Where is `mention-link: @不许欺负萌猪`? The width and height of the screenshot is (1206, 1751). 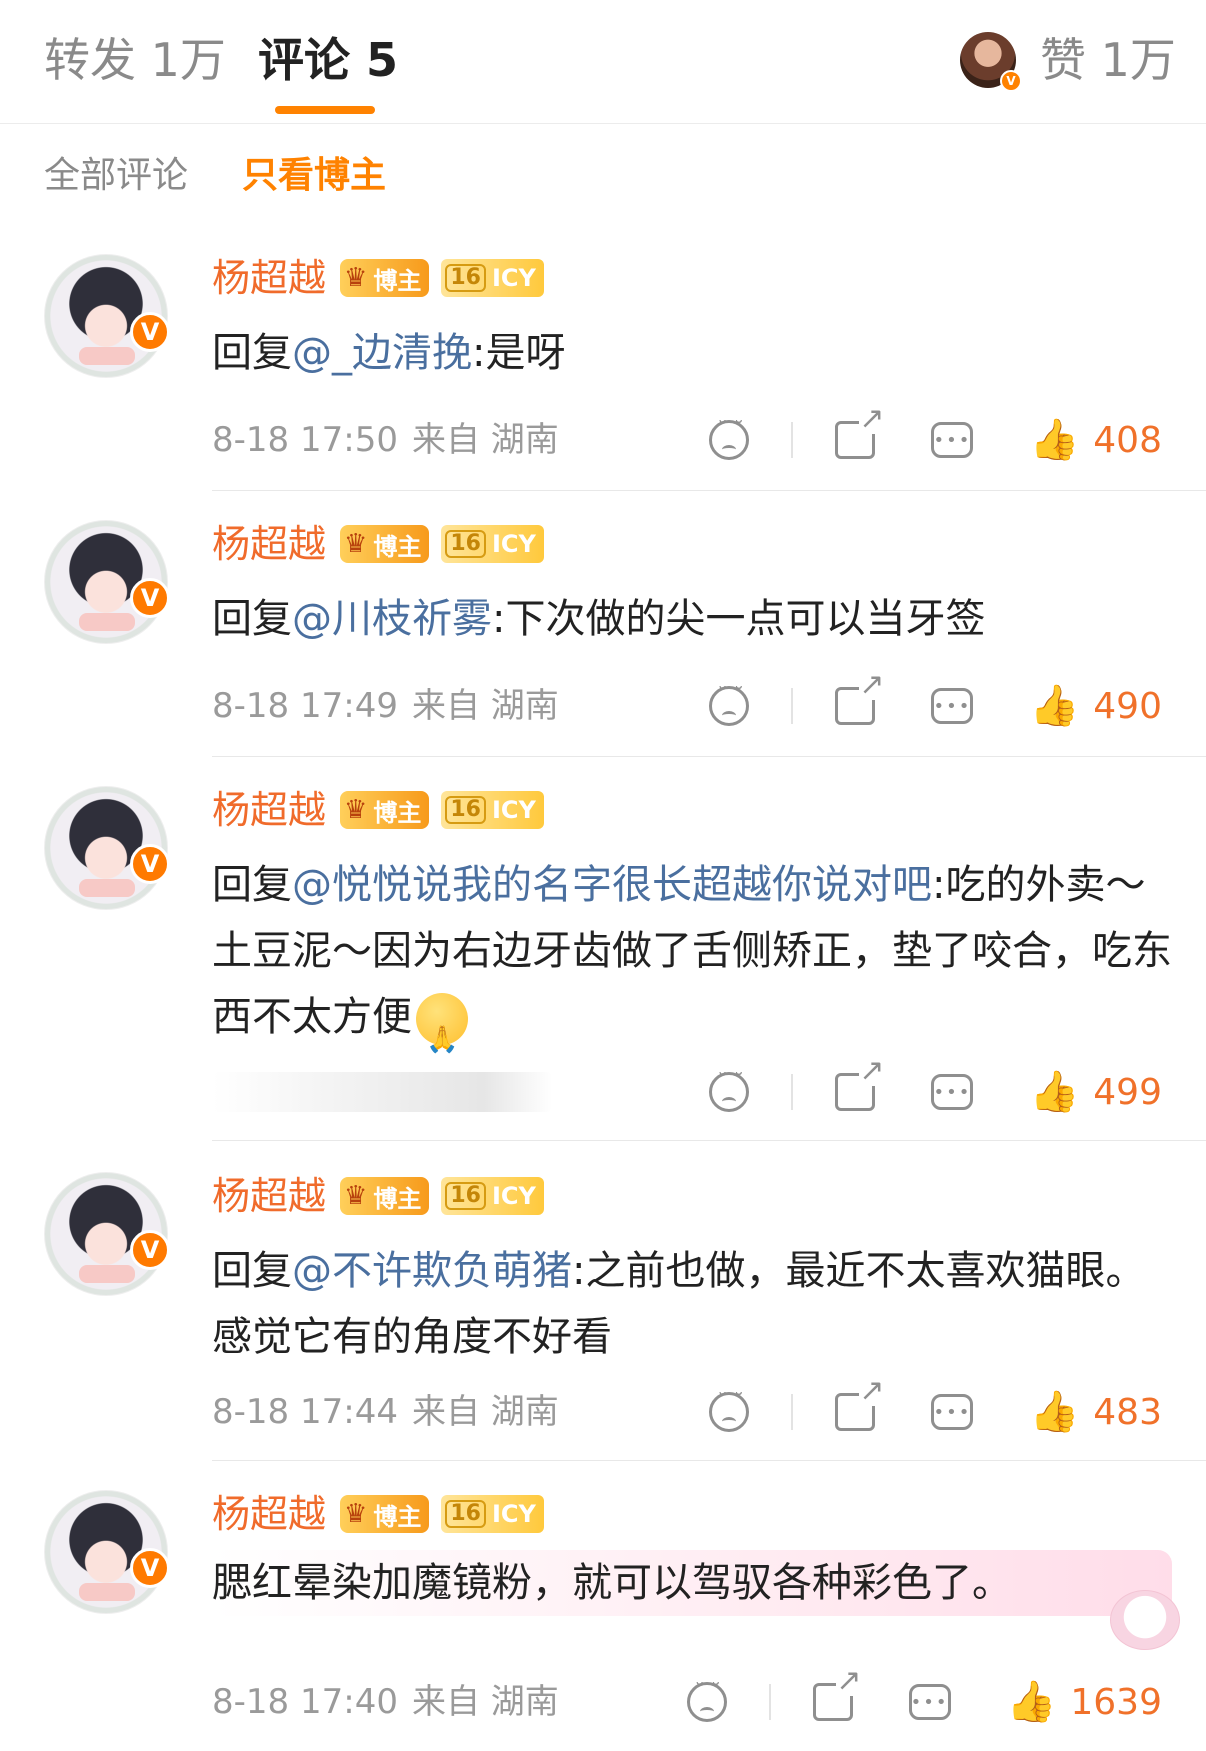 mention-link: @不许欺负萌猪 is located at coordinates (432, 1271).